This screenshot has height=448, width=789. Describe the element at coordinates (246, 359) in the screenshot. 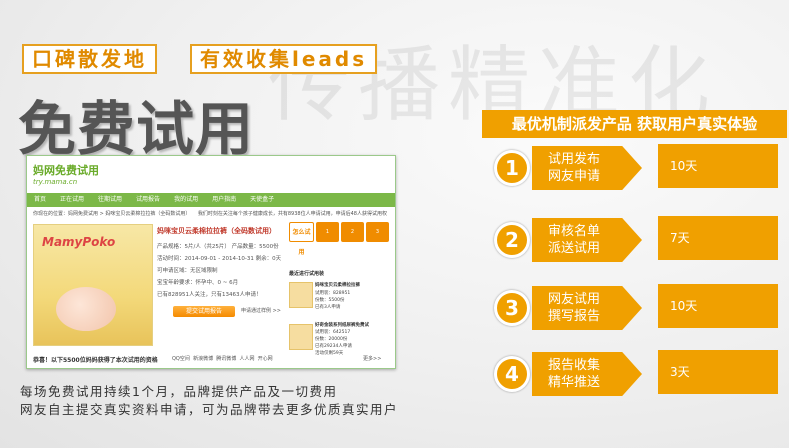

I see `share-renren: 人人网` at that location.